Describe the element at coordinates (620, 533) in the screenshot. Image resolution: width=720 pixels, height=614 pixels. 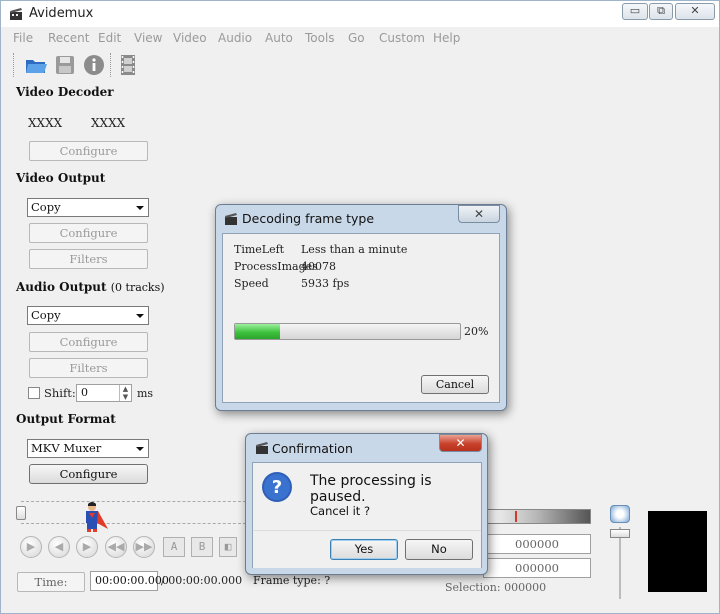
I see `volume-slider-handle` at that location.